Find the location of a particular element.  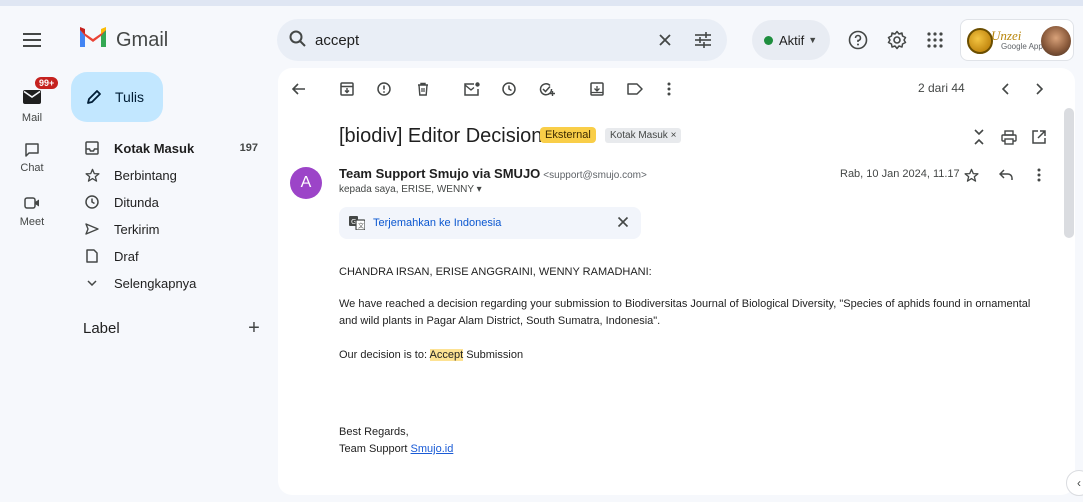

reply-icon is located at coordinates (1006, 174).